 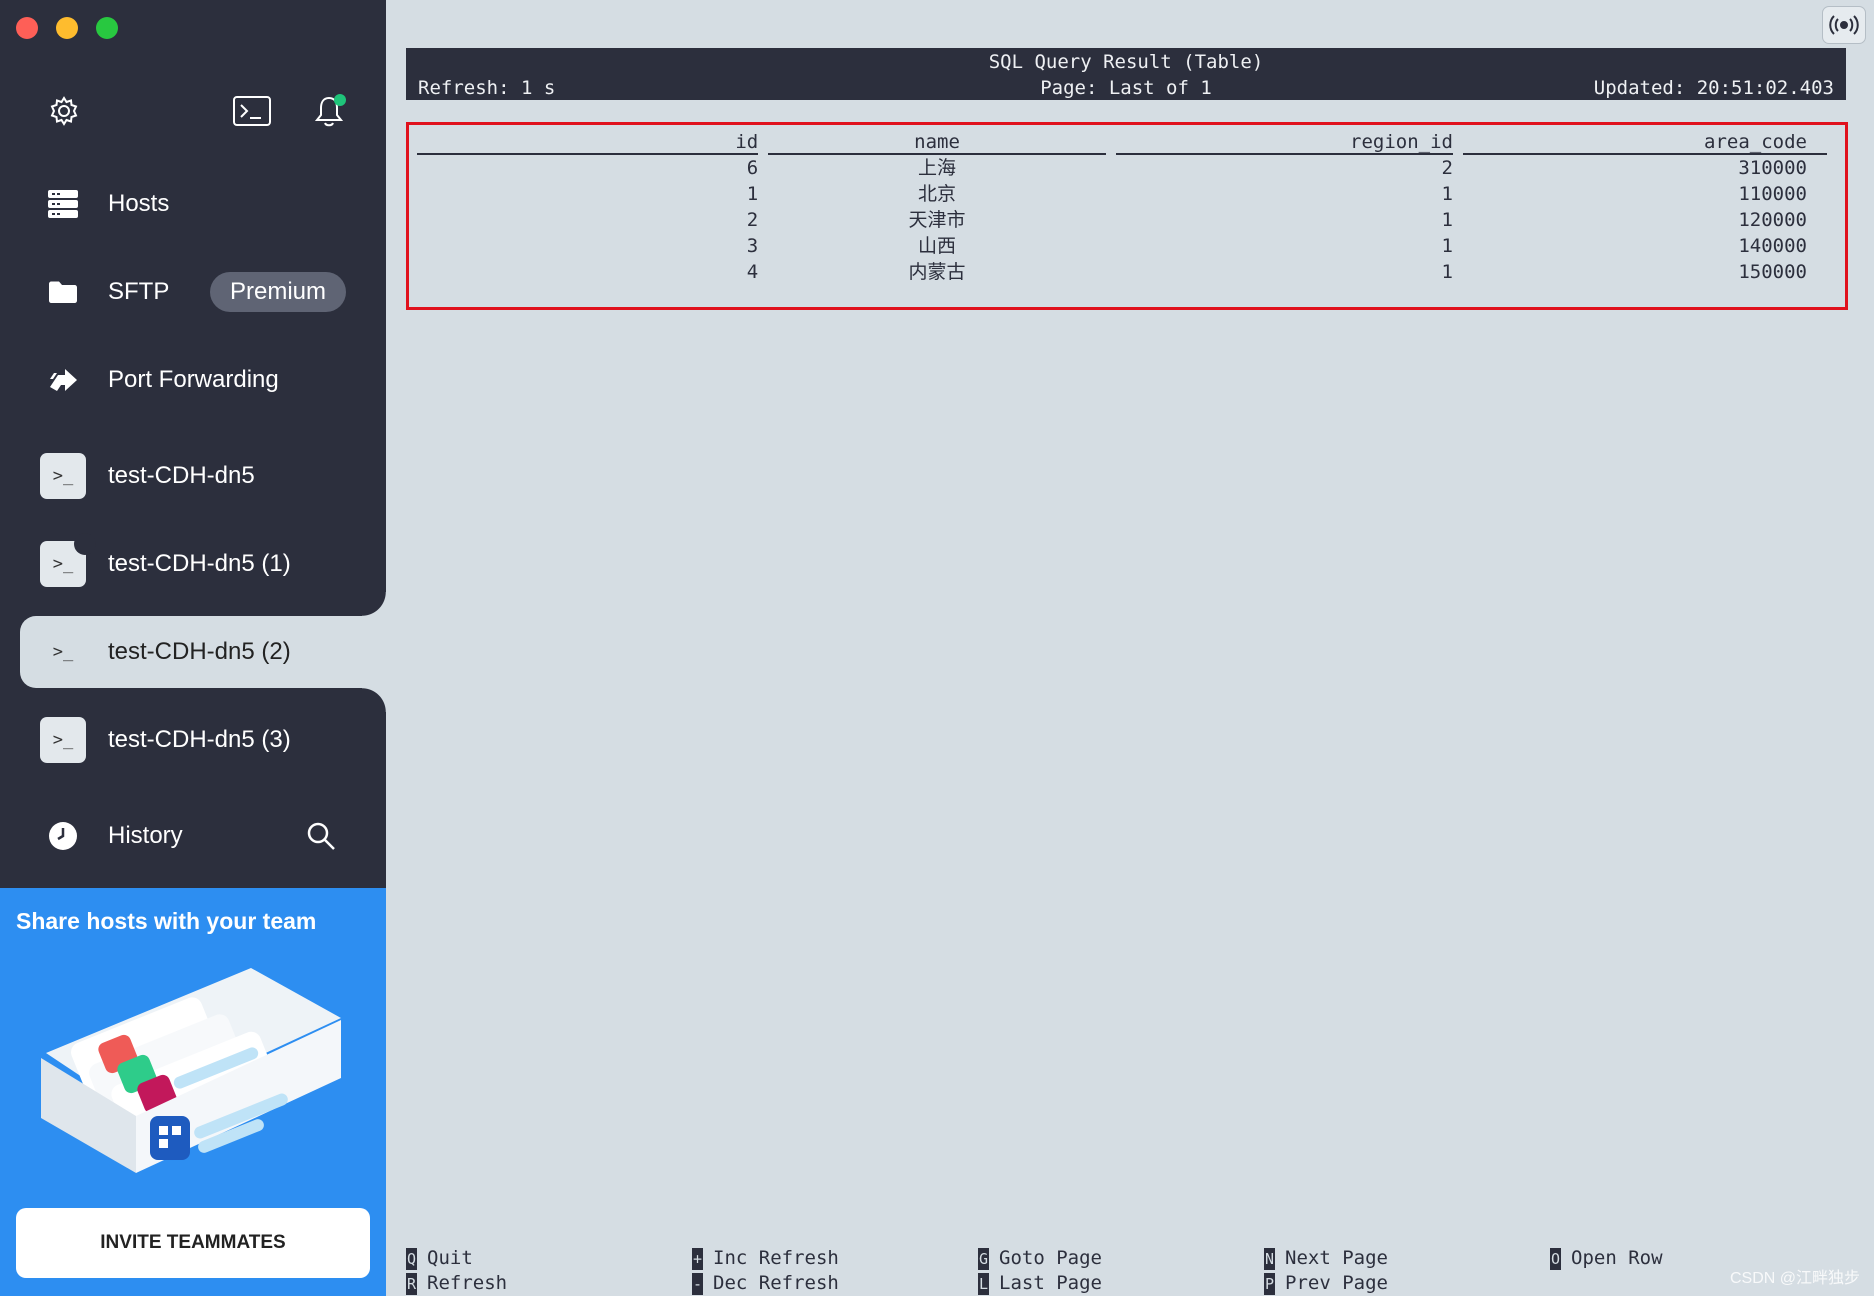 I want to click on promo-title: Share hosts with your team, so click(x=166, y=921).